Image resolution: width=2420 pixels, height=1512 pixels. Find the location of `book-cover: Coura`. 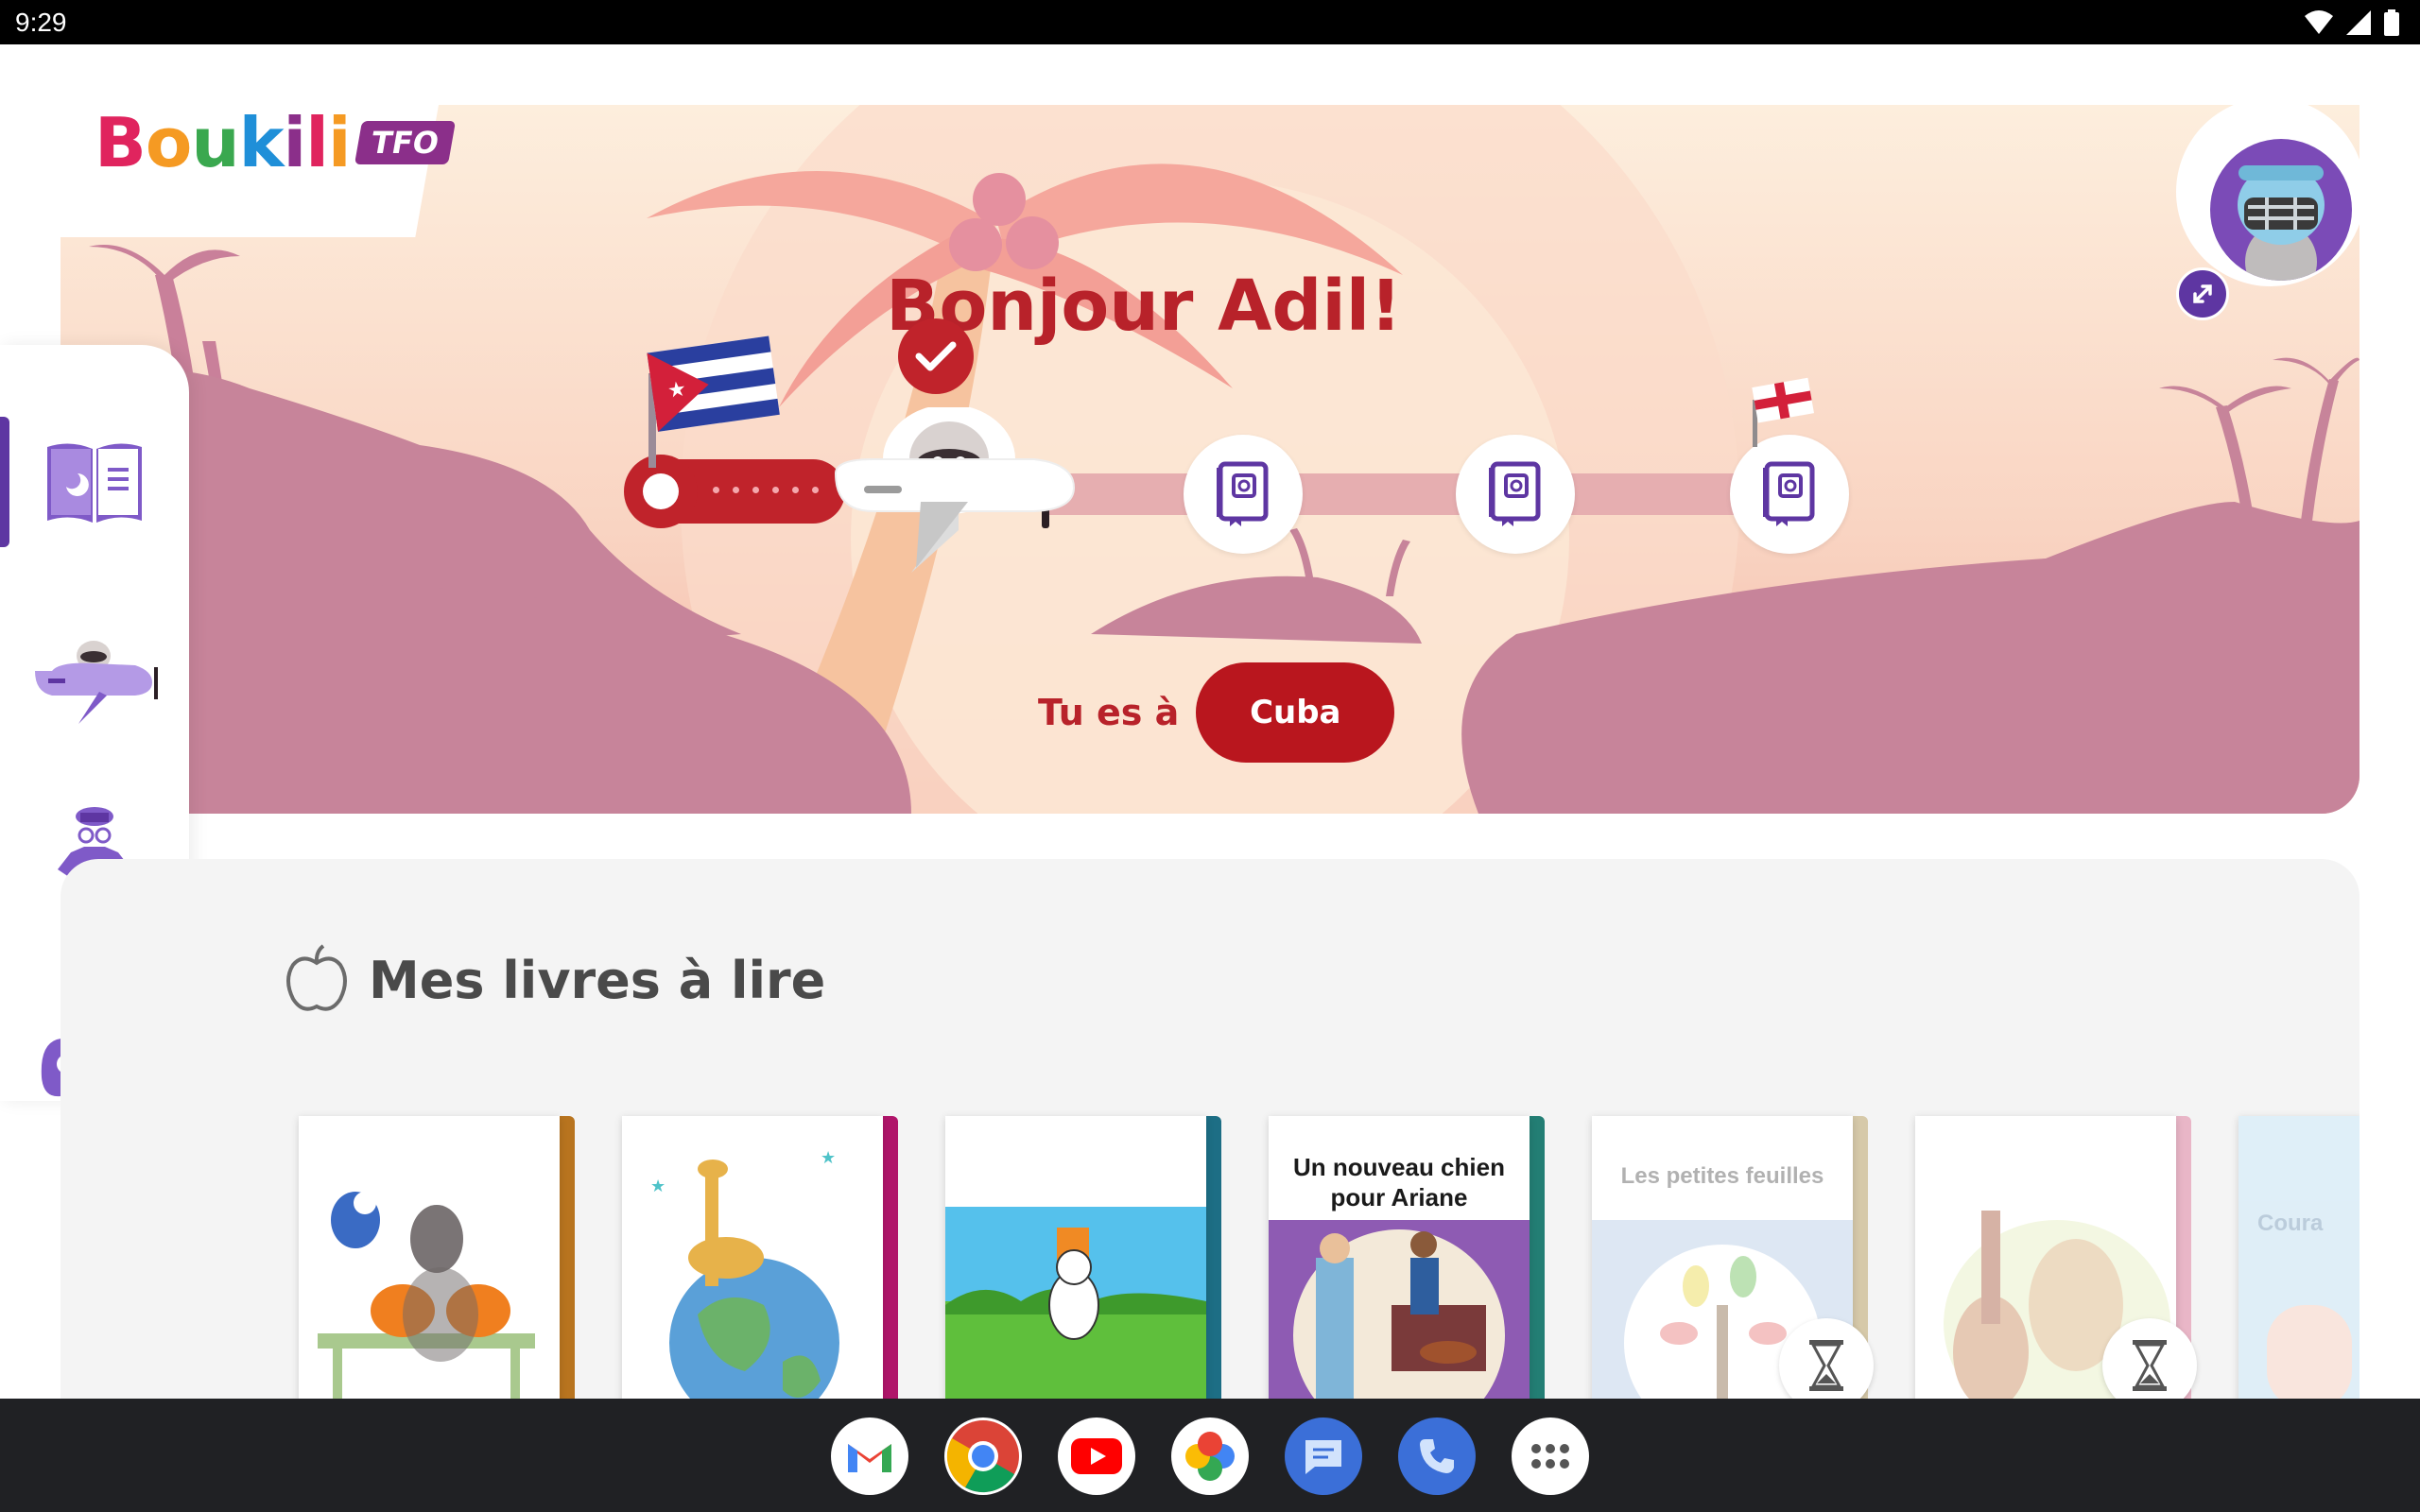

book-cover: Coura is located at coordinates (2299, 1257).